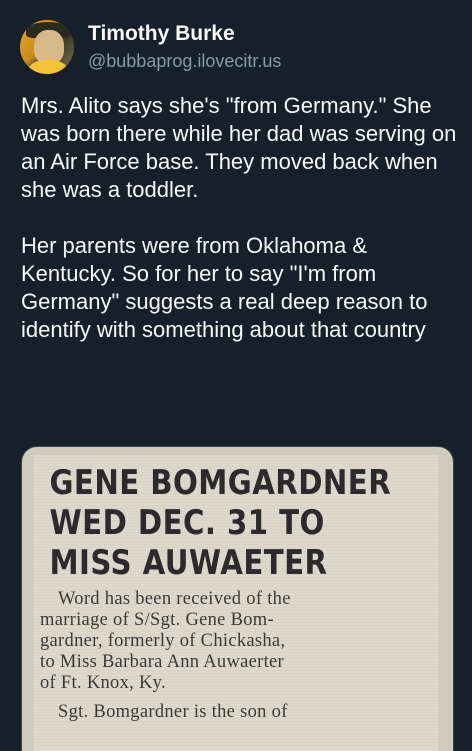 Image resolution: width=472 pixels, height=751 pixels. I want to click on author-handle: @bubbaprog.ilovecitr.us, so click(184, 61).